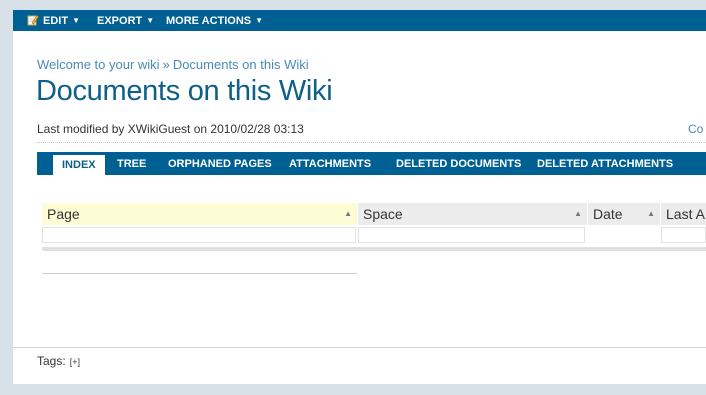 This screenshot has width=706, height=395. Describe the element at coordinates (220, 163) in the screenshot. I see `tab-orphaned-pages: ORPHANED PAGES` at that location.